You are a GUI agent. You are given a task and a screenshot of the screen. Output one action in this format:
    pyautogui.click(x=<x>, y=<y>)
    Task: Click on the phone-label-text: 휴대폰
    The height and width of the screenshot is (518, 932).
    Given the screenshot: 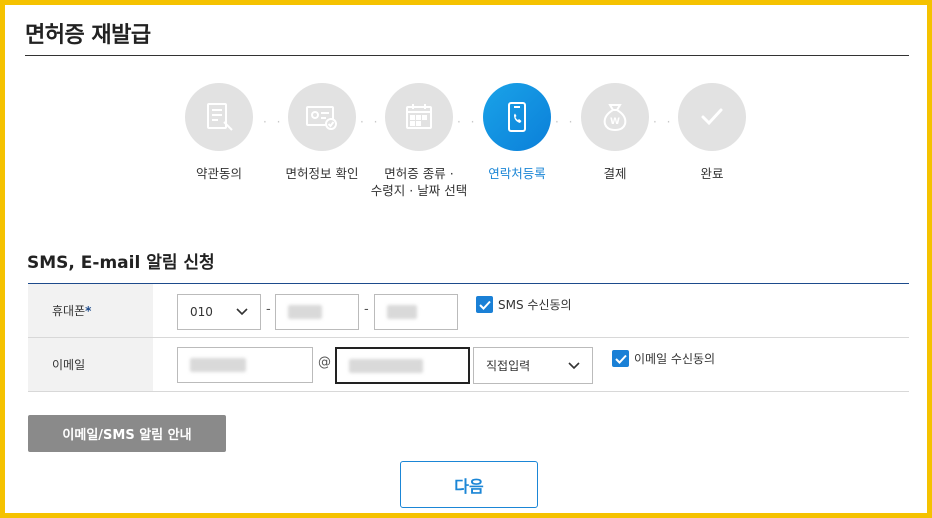 What is the action you would take?
    pyautogui.click(x=69, y=311)
    